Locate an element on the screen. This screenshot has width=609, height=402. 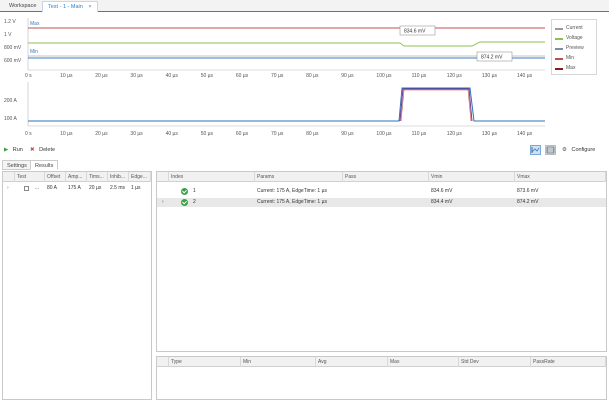
col-std-dev: Std Dev is located at coordinates (495, 362).